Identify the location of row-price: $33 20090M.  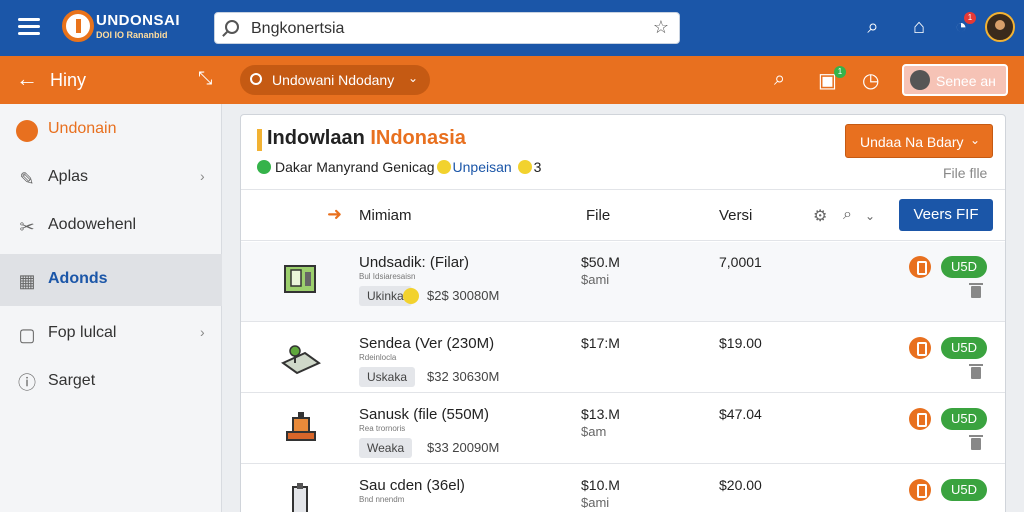
(463, 447).